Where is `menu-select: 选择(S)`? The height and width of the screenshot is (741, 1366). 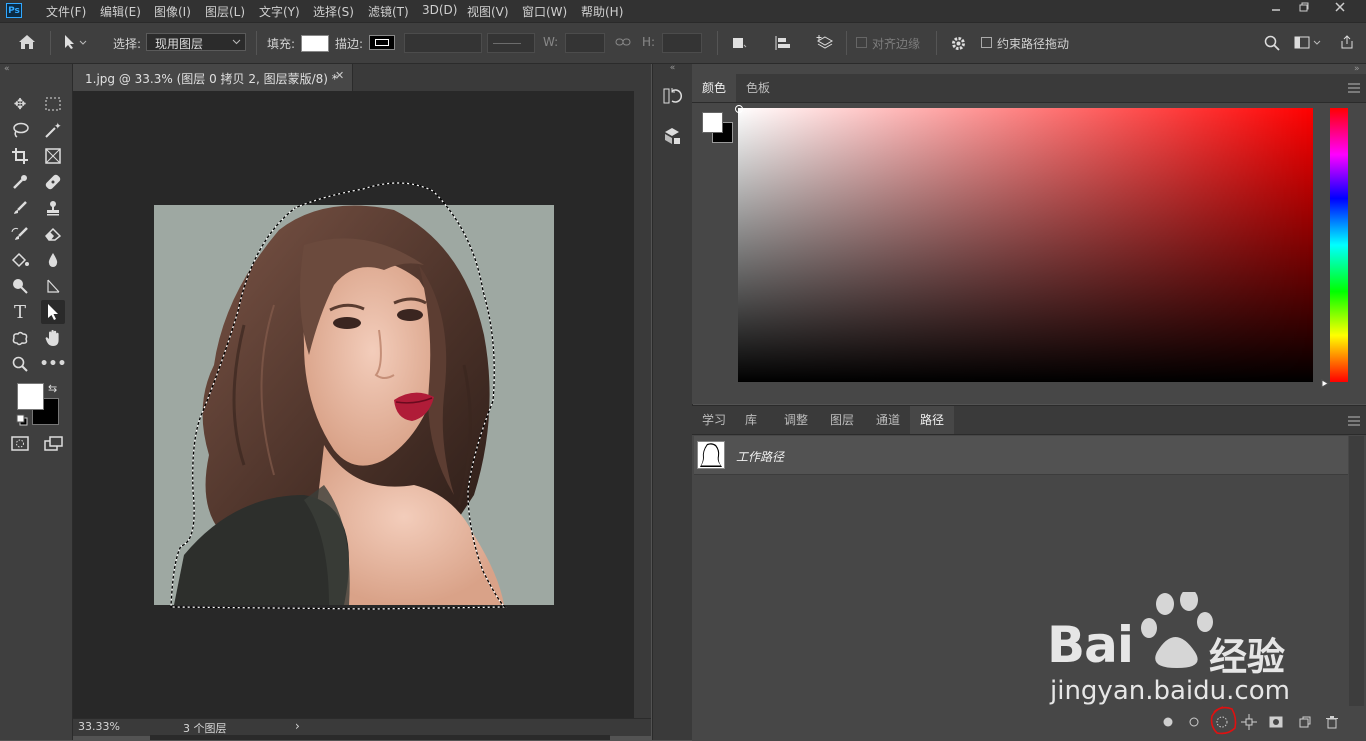
menu-select: 选择(S) is located at coordinates (333, 11).